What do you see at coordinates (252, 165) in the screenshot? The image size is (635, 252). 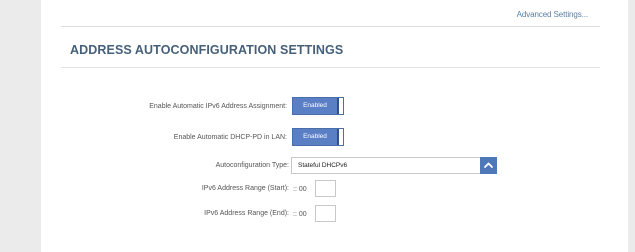 I see `autoconfig-type-label: Autoconfiguration Type:` at bounding box center [252, 165].